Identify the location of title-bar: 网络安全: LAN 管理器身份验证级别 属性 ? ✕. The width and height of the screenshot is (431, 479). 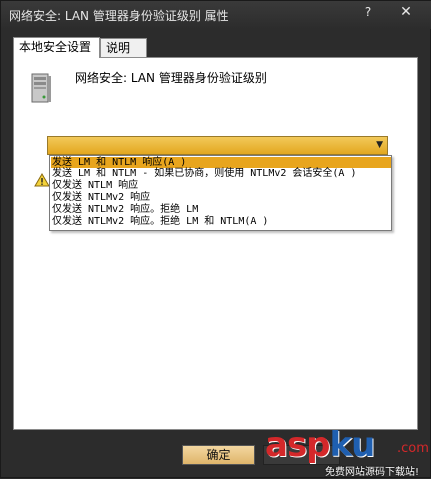
(216, 15).